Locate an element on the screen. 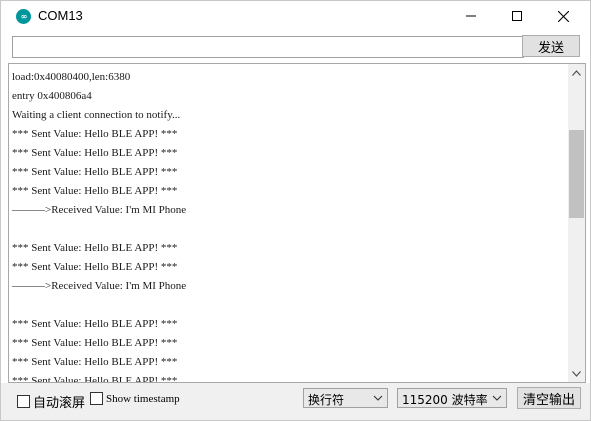 Image resolution: width=591 pixels, height=421 pixels. close-button is located at coordinates (563, 16).